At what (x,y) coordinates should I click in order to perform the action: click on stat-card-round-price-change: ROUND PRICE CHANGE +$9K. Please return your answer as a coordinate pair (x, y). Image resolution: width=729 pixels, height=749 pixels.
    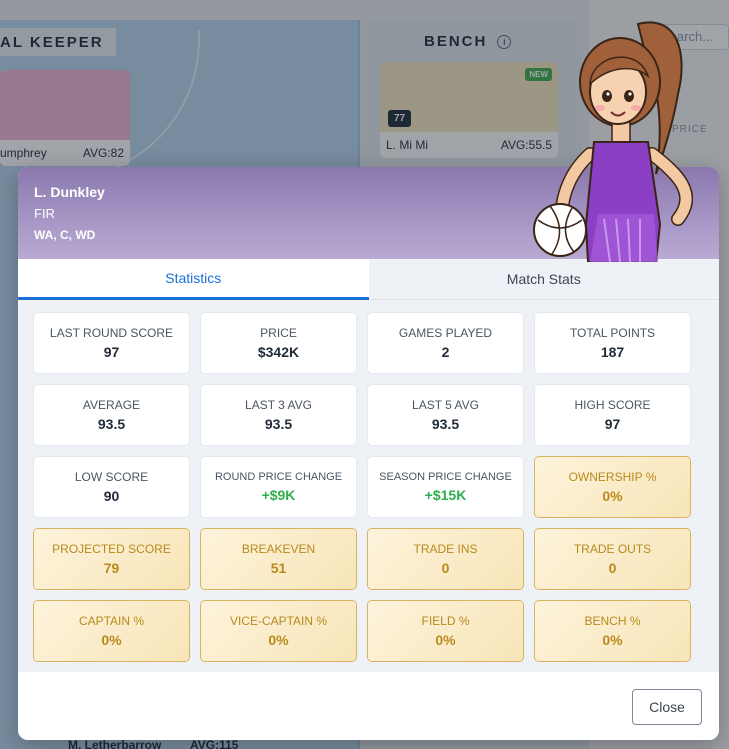
    Looking at the image, I should click on (278, 487).